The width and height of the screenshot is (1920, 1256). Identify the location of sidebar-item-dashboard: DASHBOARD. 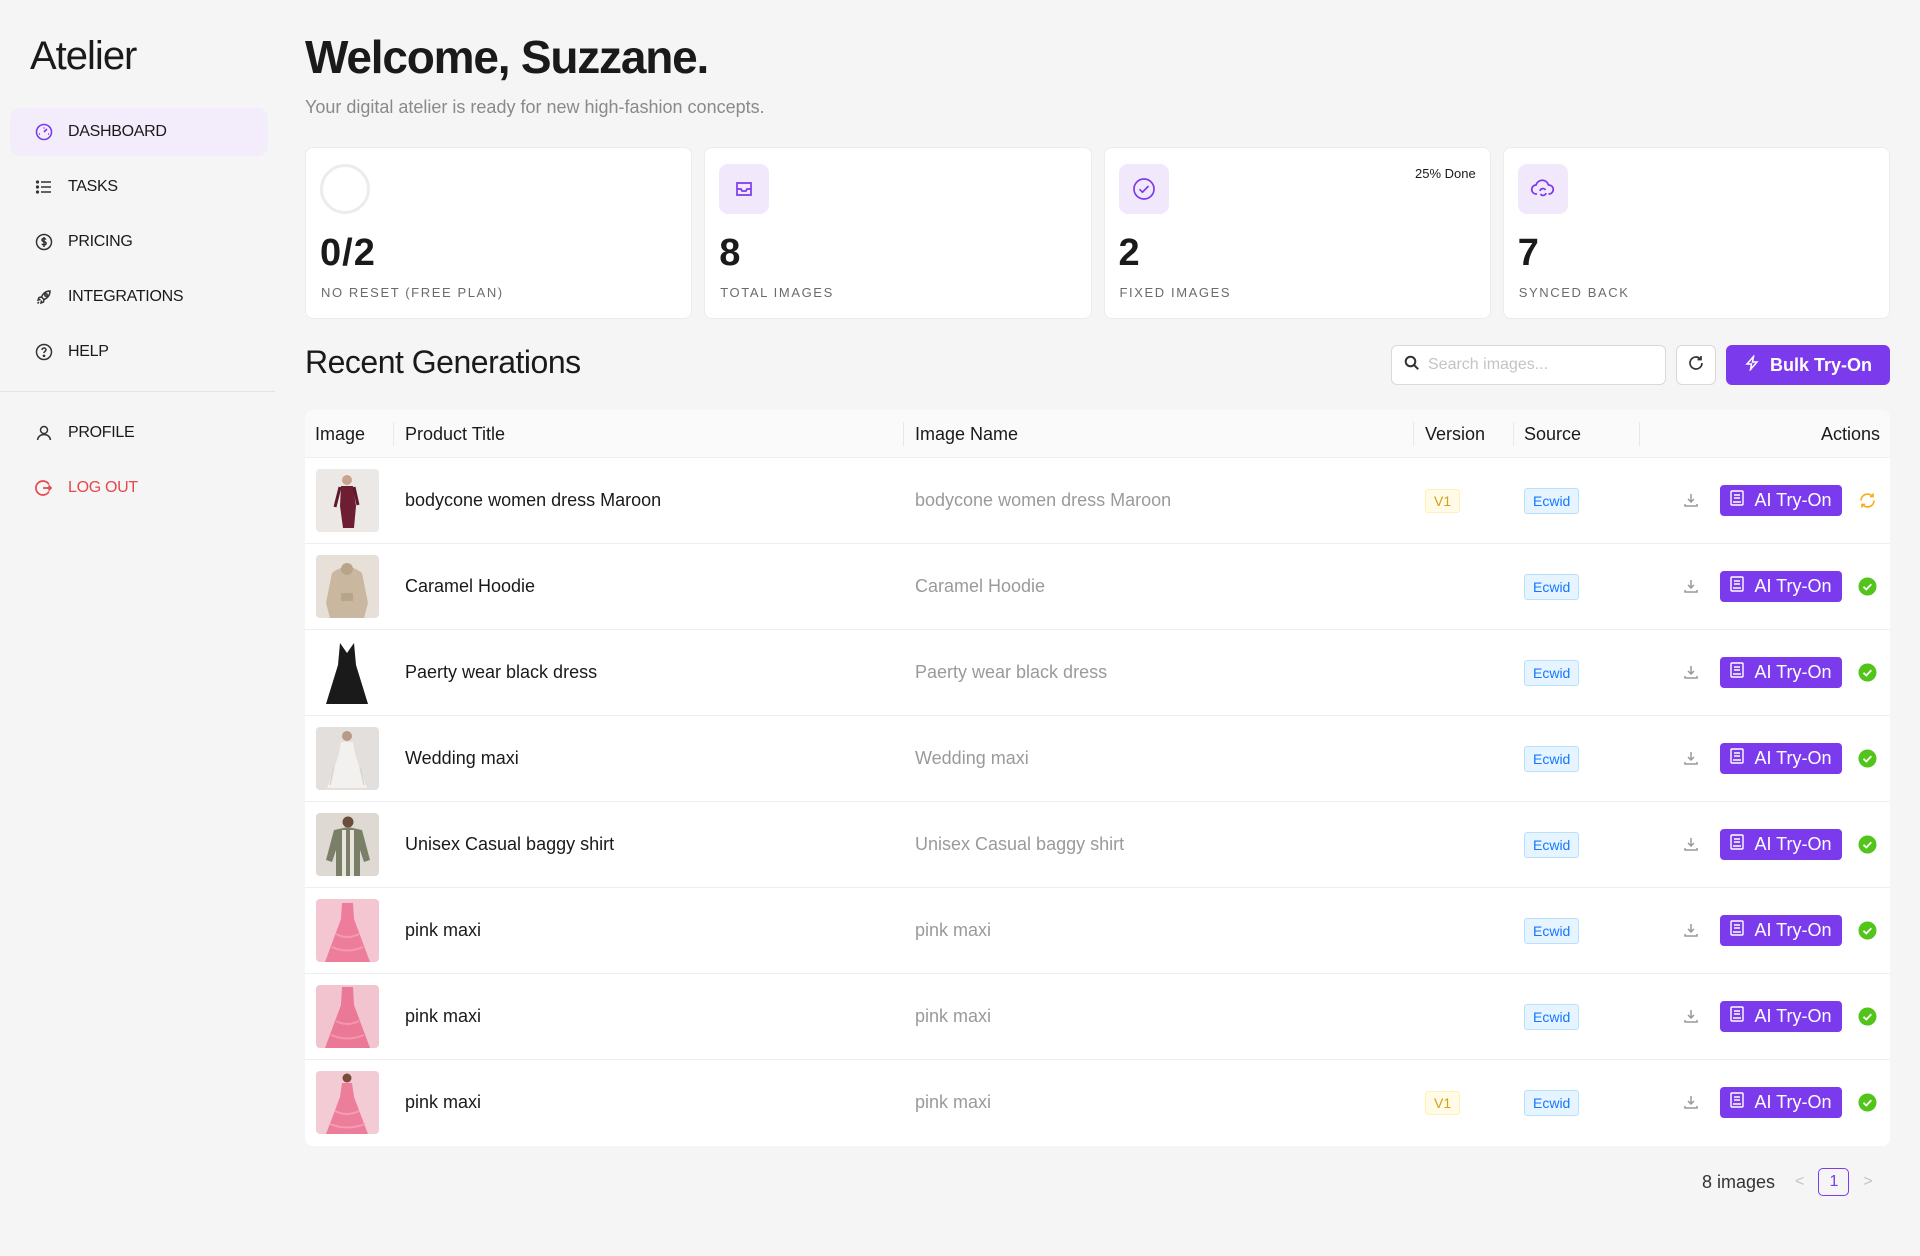
(139, 132).